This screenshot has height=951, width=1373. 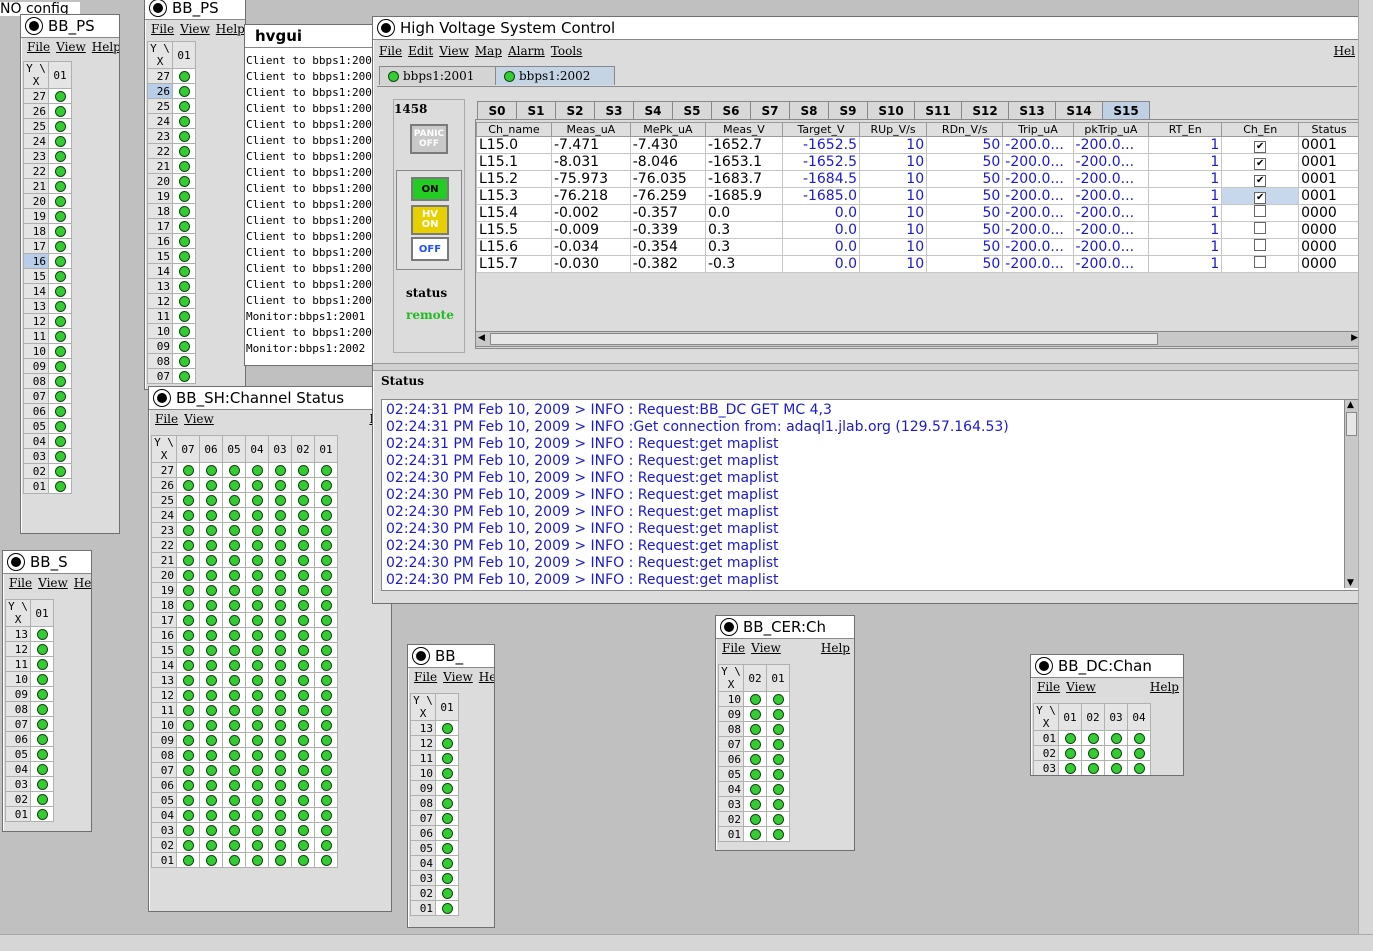 I want to click on log-vertical-scrollbar: ▲ ▼, so click(x=1351, y=494).